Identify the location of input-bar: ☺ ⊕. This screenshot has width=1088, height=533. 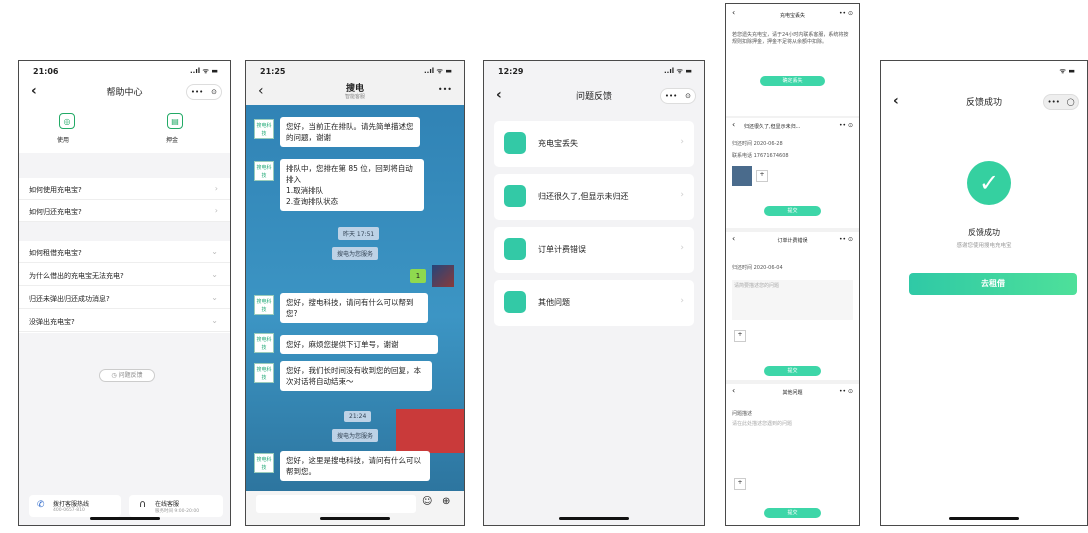
(355, 508).